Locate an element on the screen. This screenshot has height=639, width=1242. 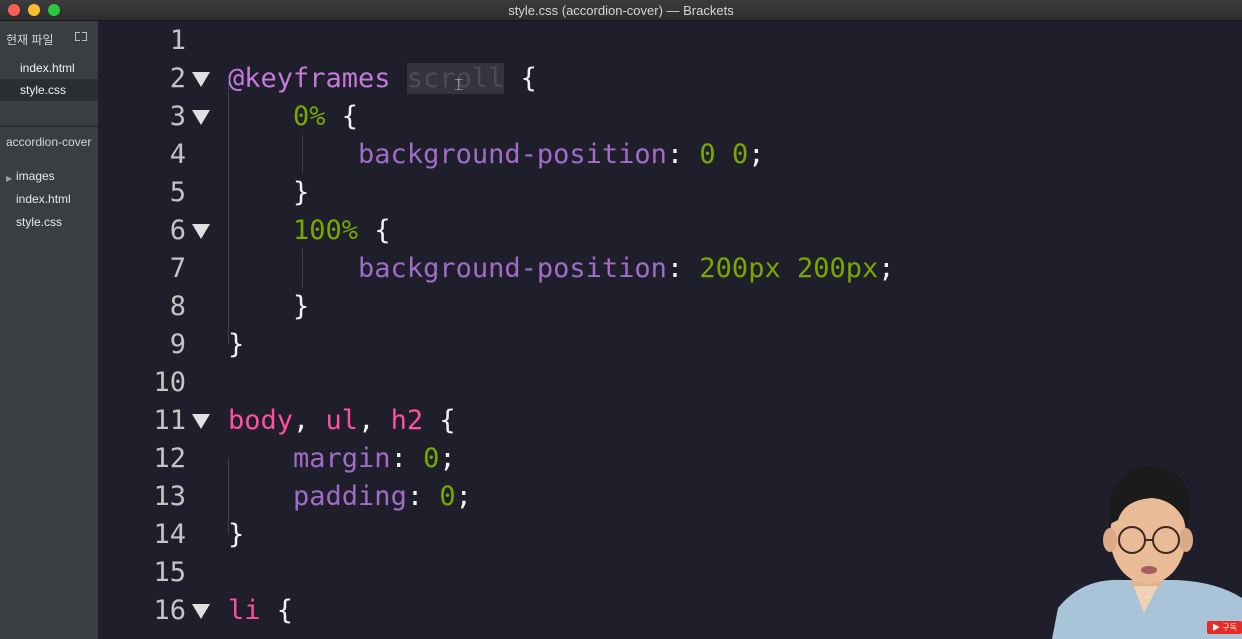
code-token: margin is located at coordinates (342, 458).